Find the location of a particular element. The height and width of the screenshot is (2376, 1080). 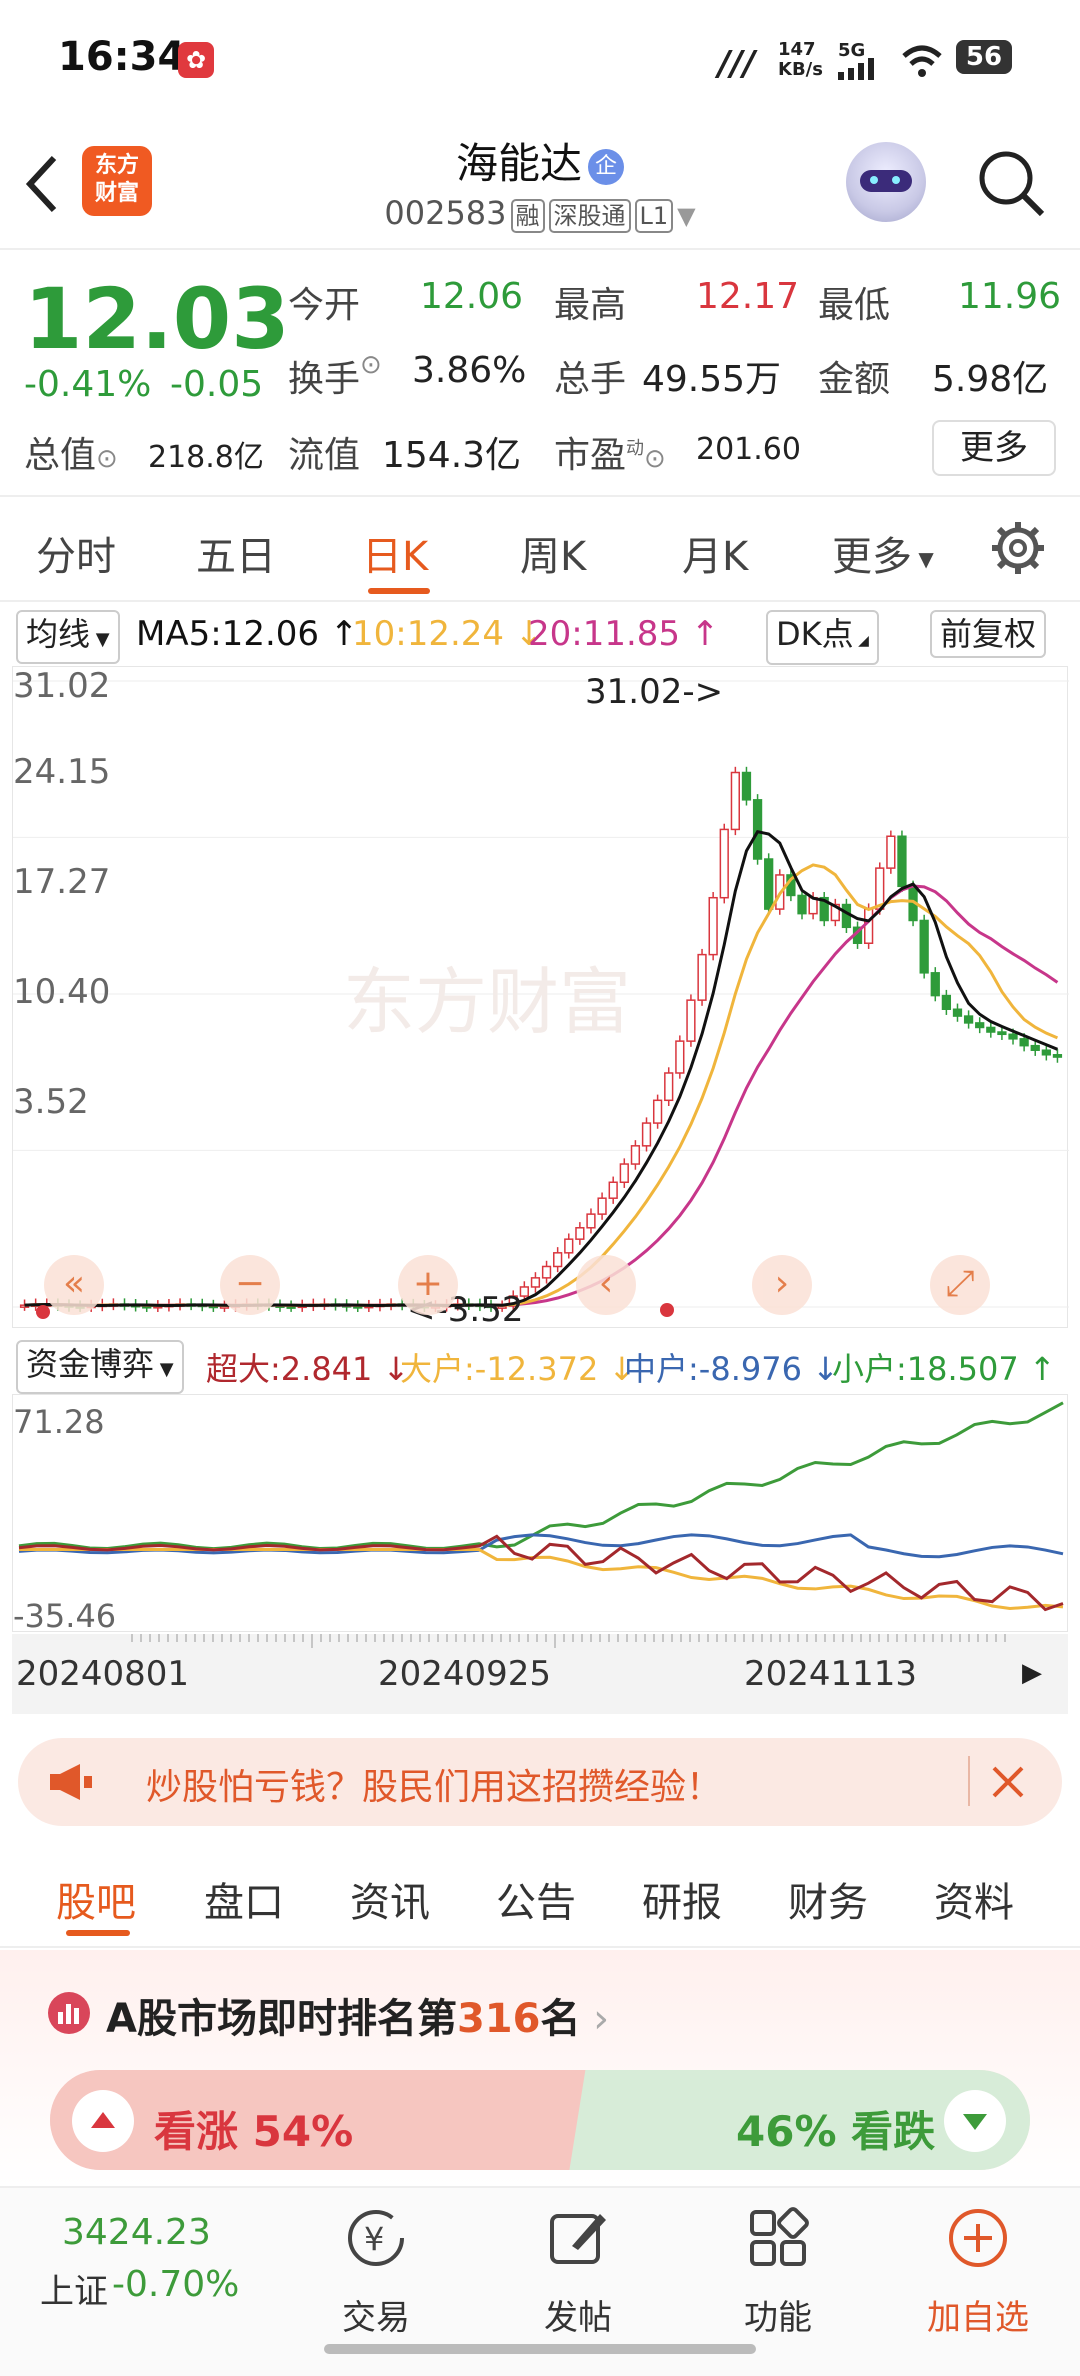

float-cap-label: 流值 is located at coordinates (324, 455).